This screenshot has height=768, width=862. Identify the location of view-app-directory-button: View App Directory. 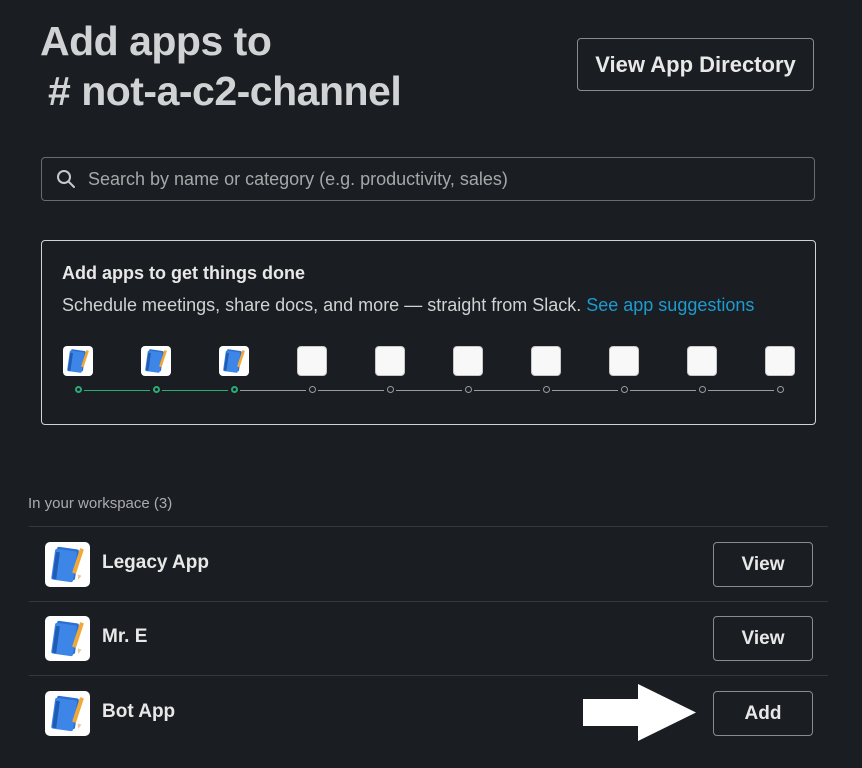
(695, 64).